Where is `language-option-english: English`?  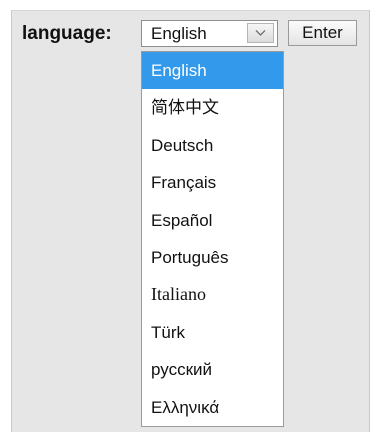 language-option-english: English is located at coordinates (212, 71).